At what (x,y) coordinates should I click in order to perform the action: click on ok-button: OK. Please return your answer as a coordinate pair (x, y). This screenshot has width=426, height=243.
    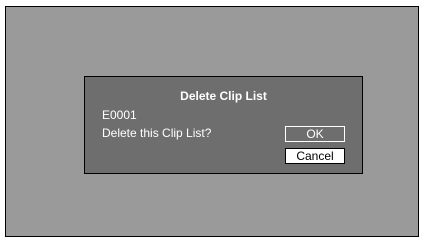
    Looking at the image, I should click on (315, 134).